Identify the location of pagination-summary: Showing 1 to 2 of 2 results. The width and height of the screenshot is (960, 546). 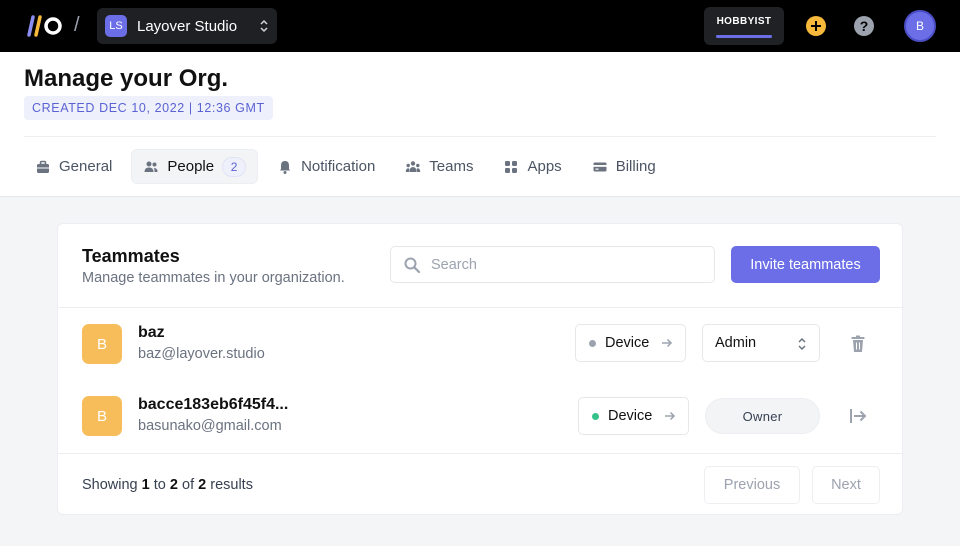
(167, 485).